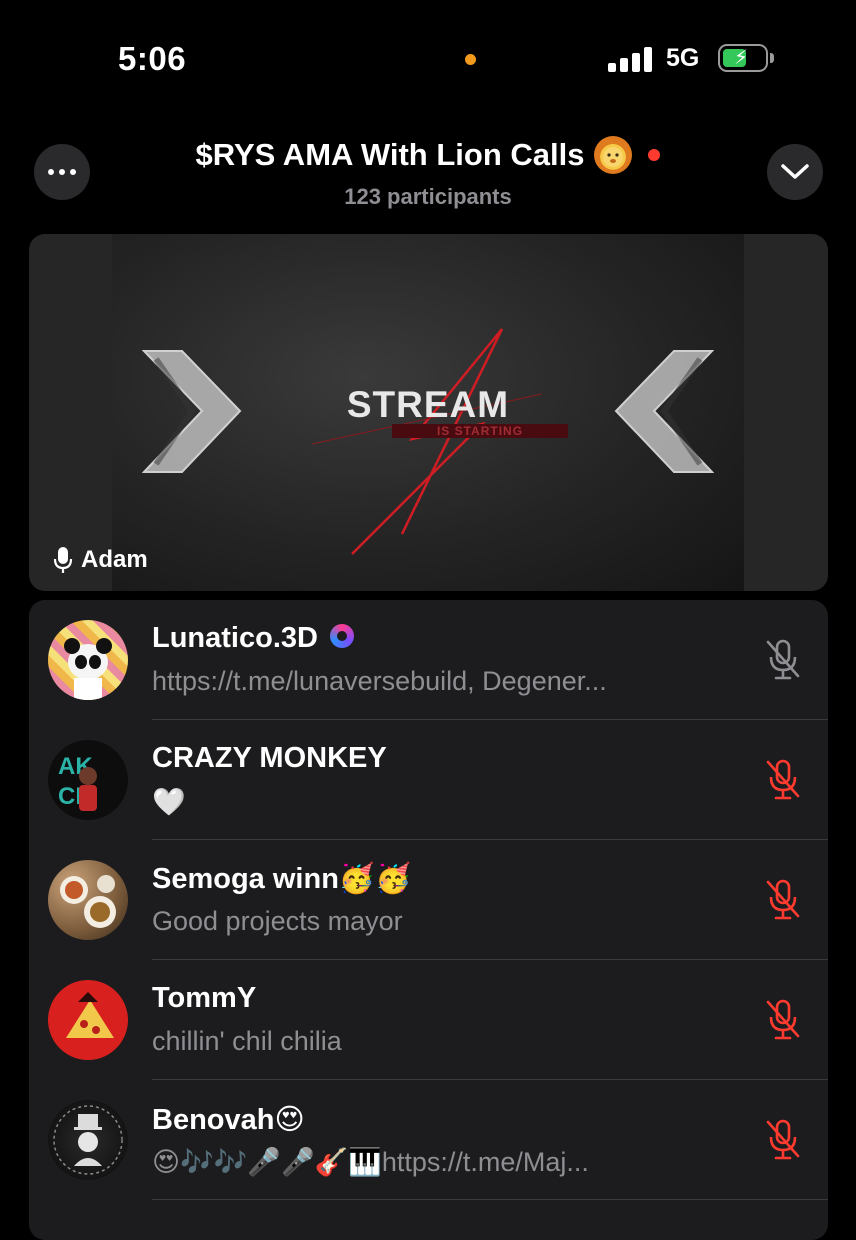  I want to click on participant-name-text: Lunatico.3D, so click(235, 638).